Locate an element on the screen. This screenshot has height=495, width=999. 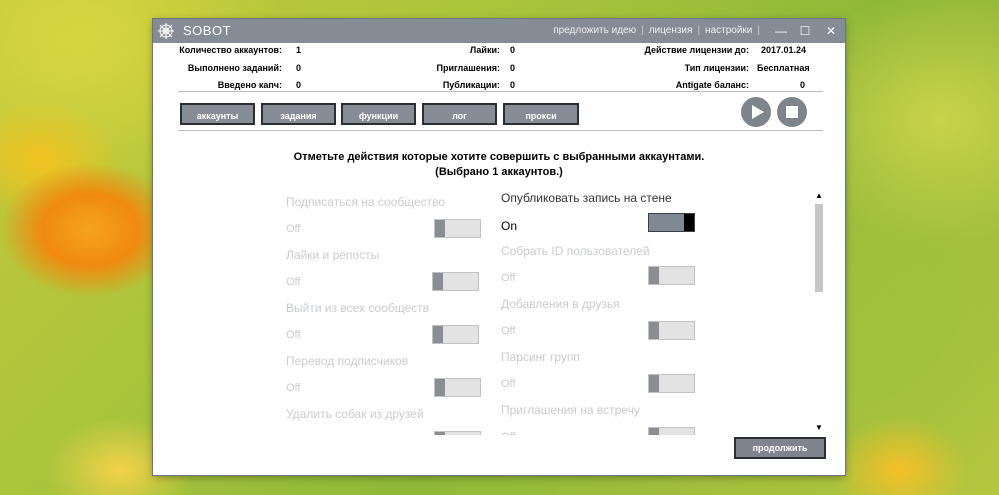
leave-groups-toggle is located at coordinates (455, 334).